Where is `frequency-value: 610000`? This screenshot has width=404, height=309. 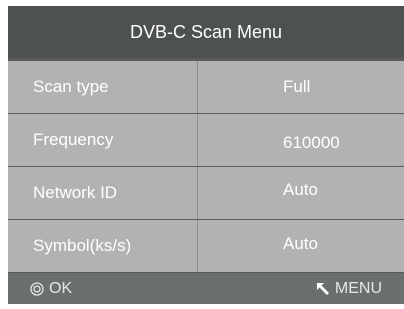 frequency-value: 610000 is located at coordinates (301, 140).